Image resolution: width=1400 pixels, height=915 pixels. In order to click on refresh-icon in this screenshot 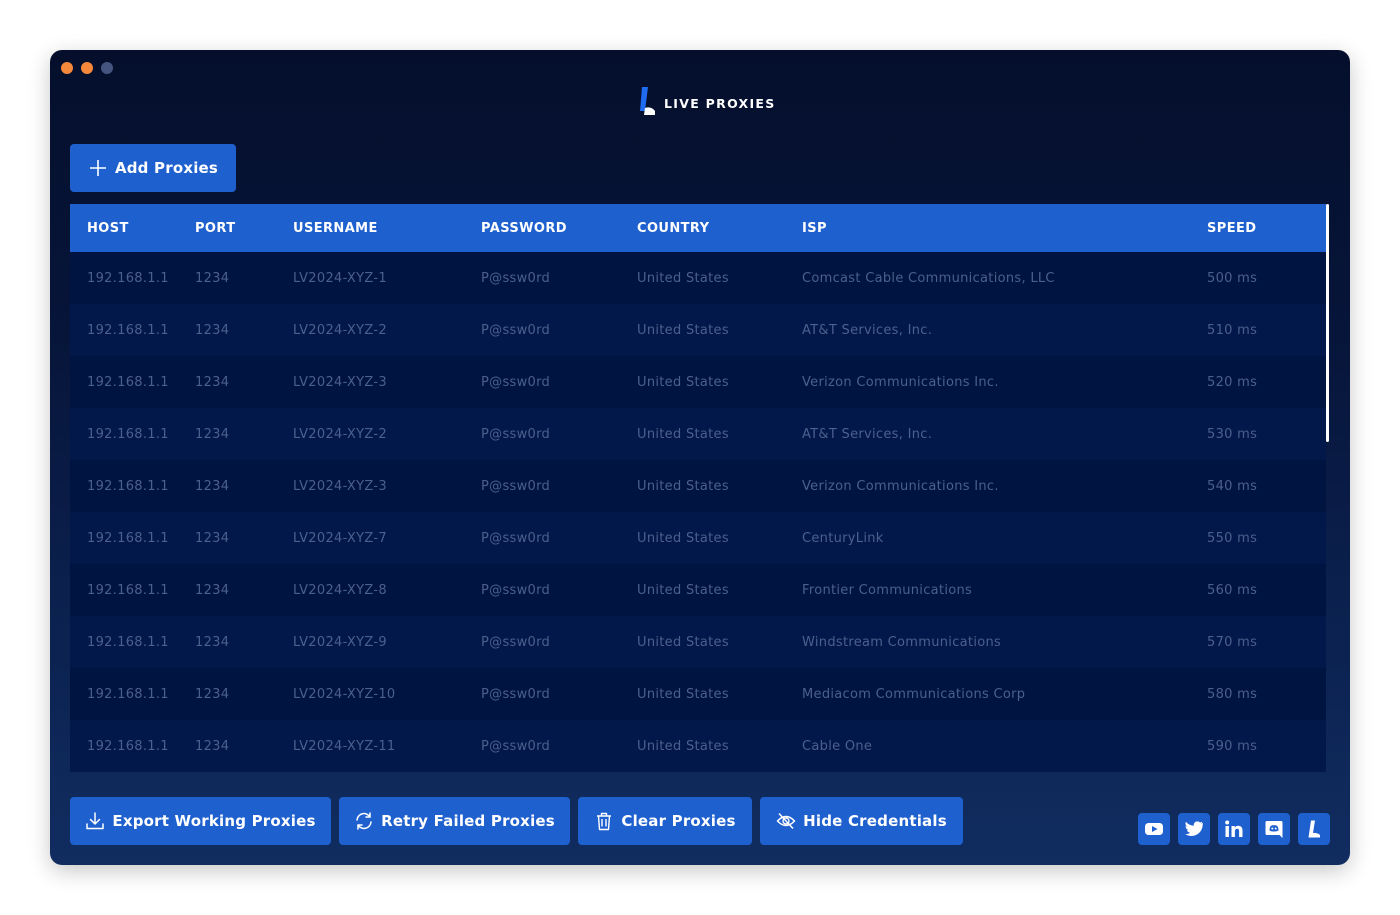, I will do `click(364, 821)`.